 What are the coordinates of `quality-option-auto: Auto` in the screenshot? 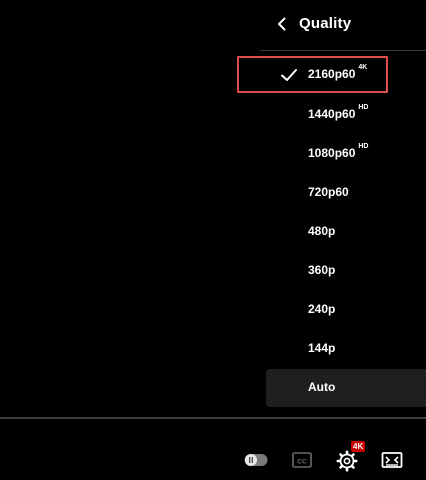 It's located at (346, 388).